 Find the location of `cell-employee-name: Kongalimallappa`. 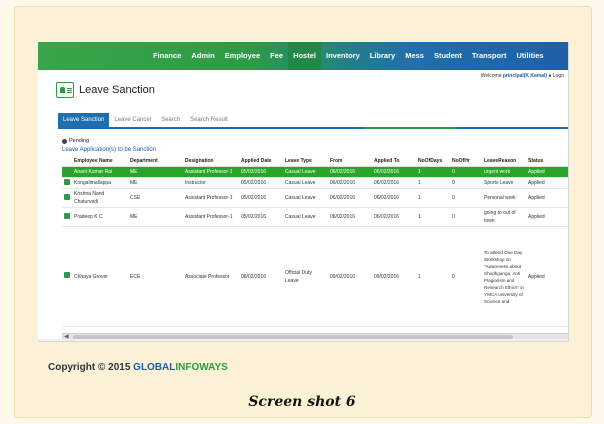

cell-employee-name: Kongalimallappa is located at coordinates (100, 183).